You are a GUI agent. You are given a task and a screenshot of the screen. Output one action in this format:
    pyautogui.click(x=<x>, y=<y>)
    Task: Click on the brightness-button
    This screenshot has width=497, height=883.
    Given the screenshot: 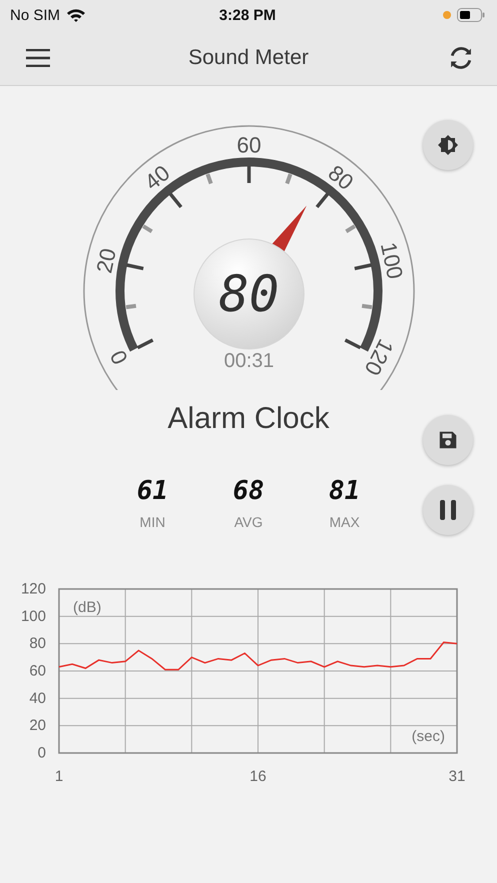 What is the action you would take?
    pyautogui.click(x=448, y=145)
    